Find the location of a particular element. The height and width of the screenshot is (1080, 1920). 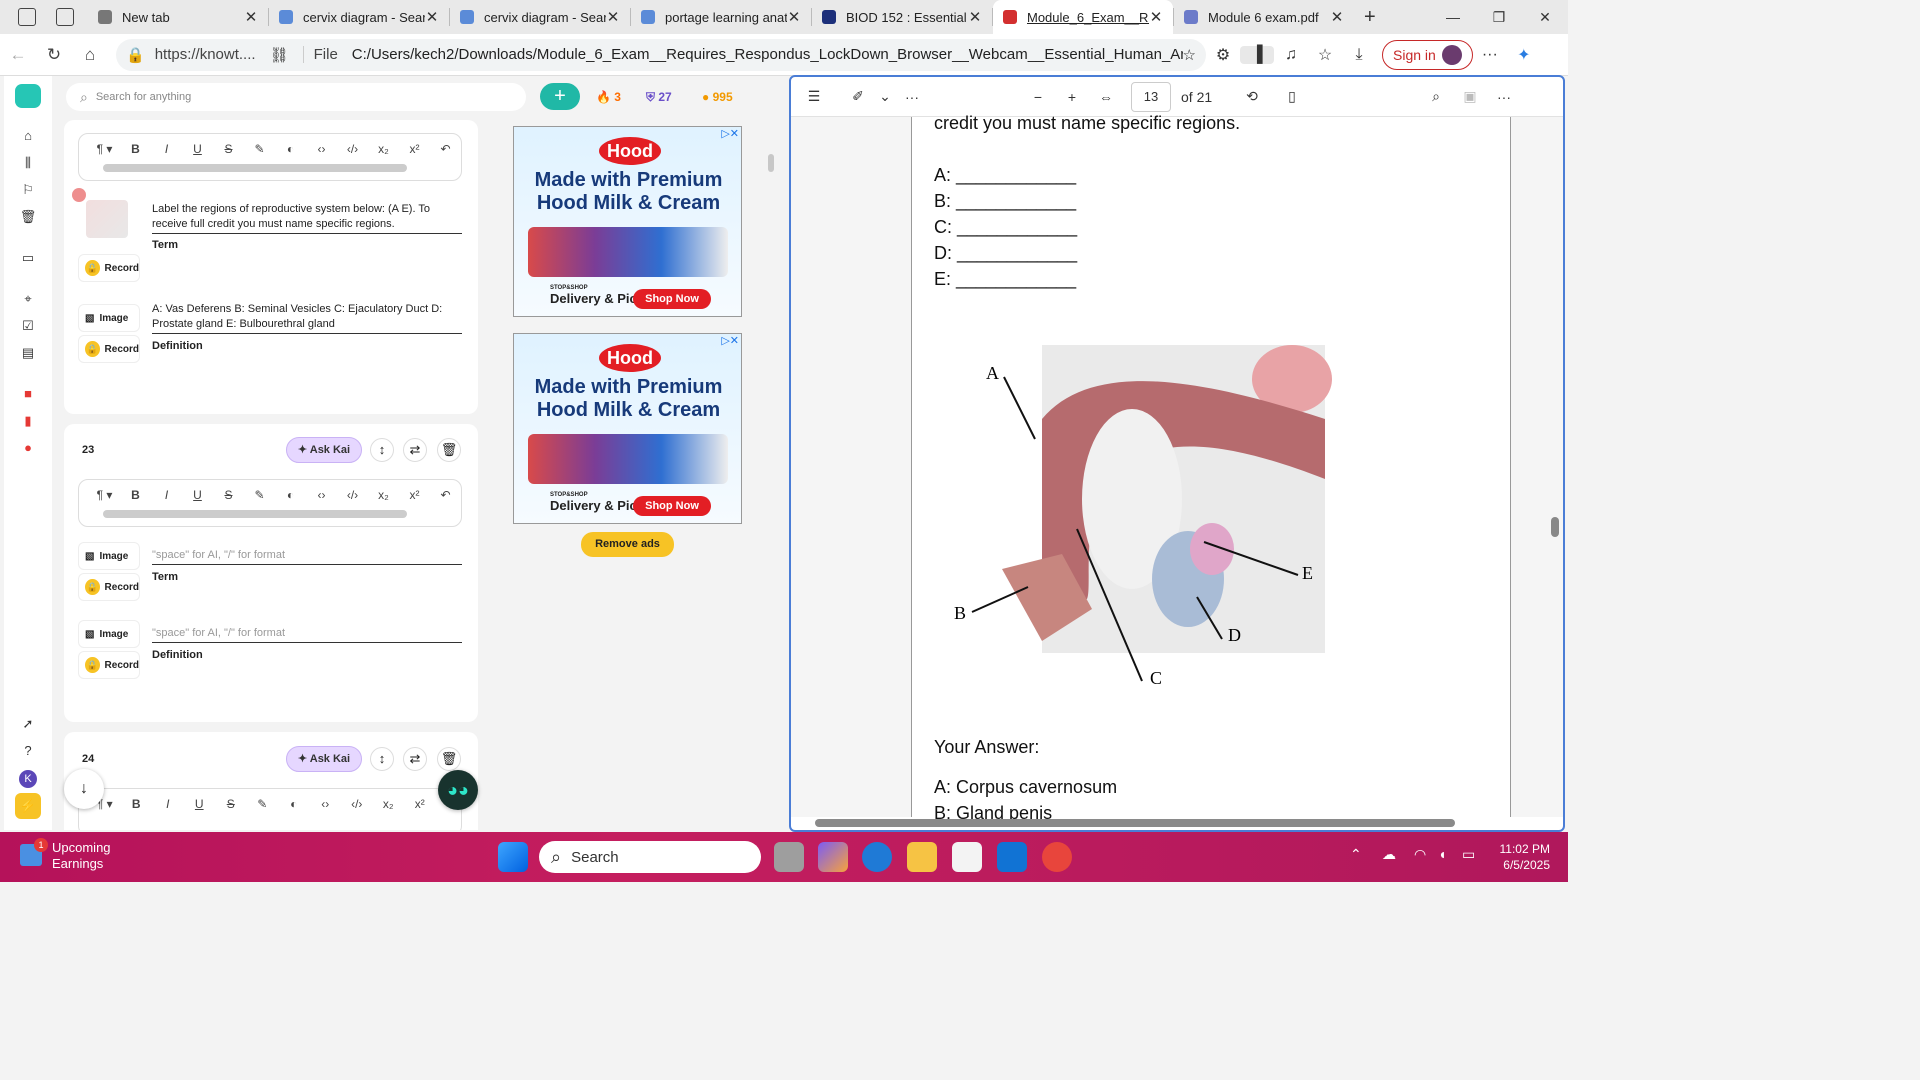

pdf-app-icon: ▮ is located at coordinates (28, 420).